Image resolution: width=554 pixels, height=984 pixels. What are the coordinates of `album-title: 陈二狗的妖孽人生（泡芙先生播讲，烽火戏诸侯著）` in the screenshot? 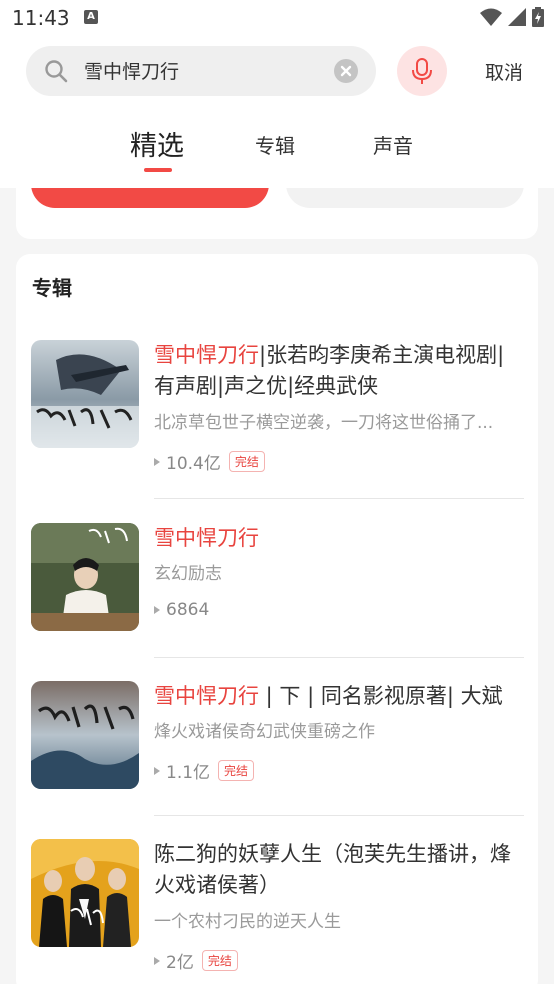 It's located at (339, 870).